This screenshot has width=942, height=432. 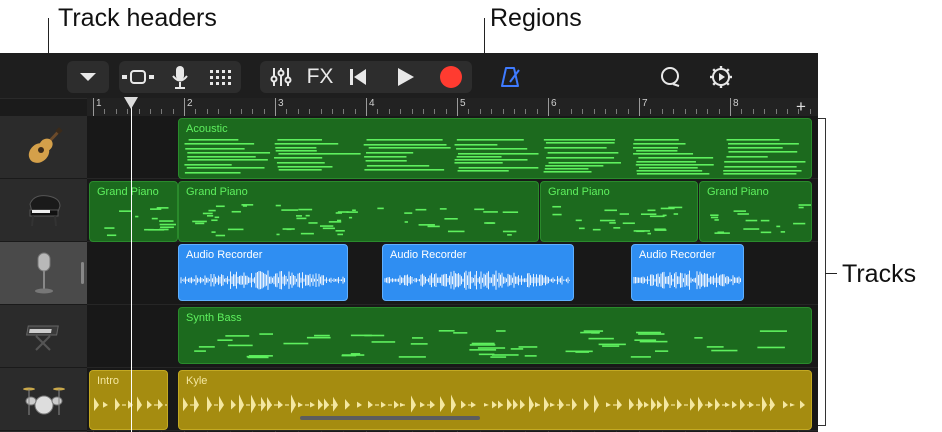 What do you see at coordinates (281, 103) in the screenshot?
I see `ruler-bar-number: 3` at bounding box center [281, 103].